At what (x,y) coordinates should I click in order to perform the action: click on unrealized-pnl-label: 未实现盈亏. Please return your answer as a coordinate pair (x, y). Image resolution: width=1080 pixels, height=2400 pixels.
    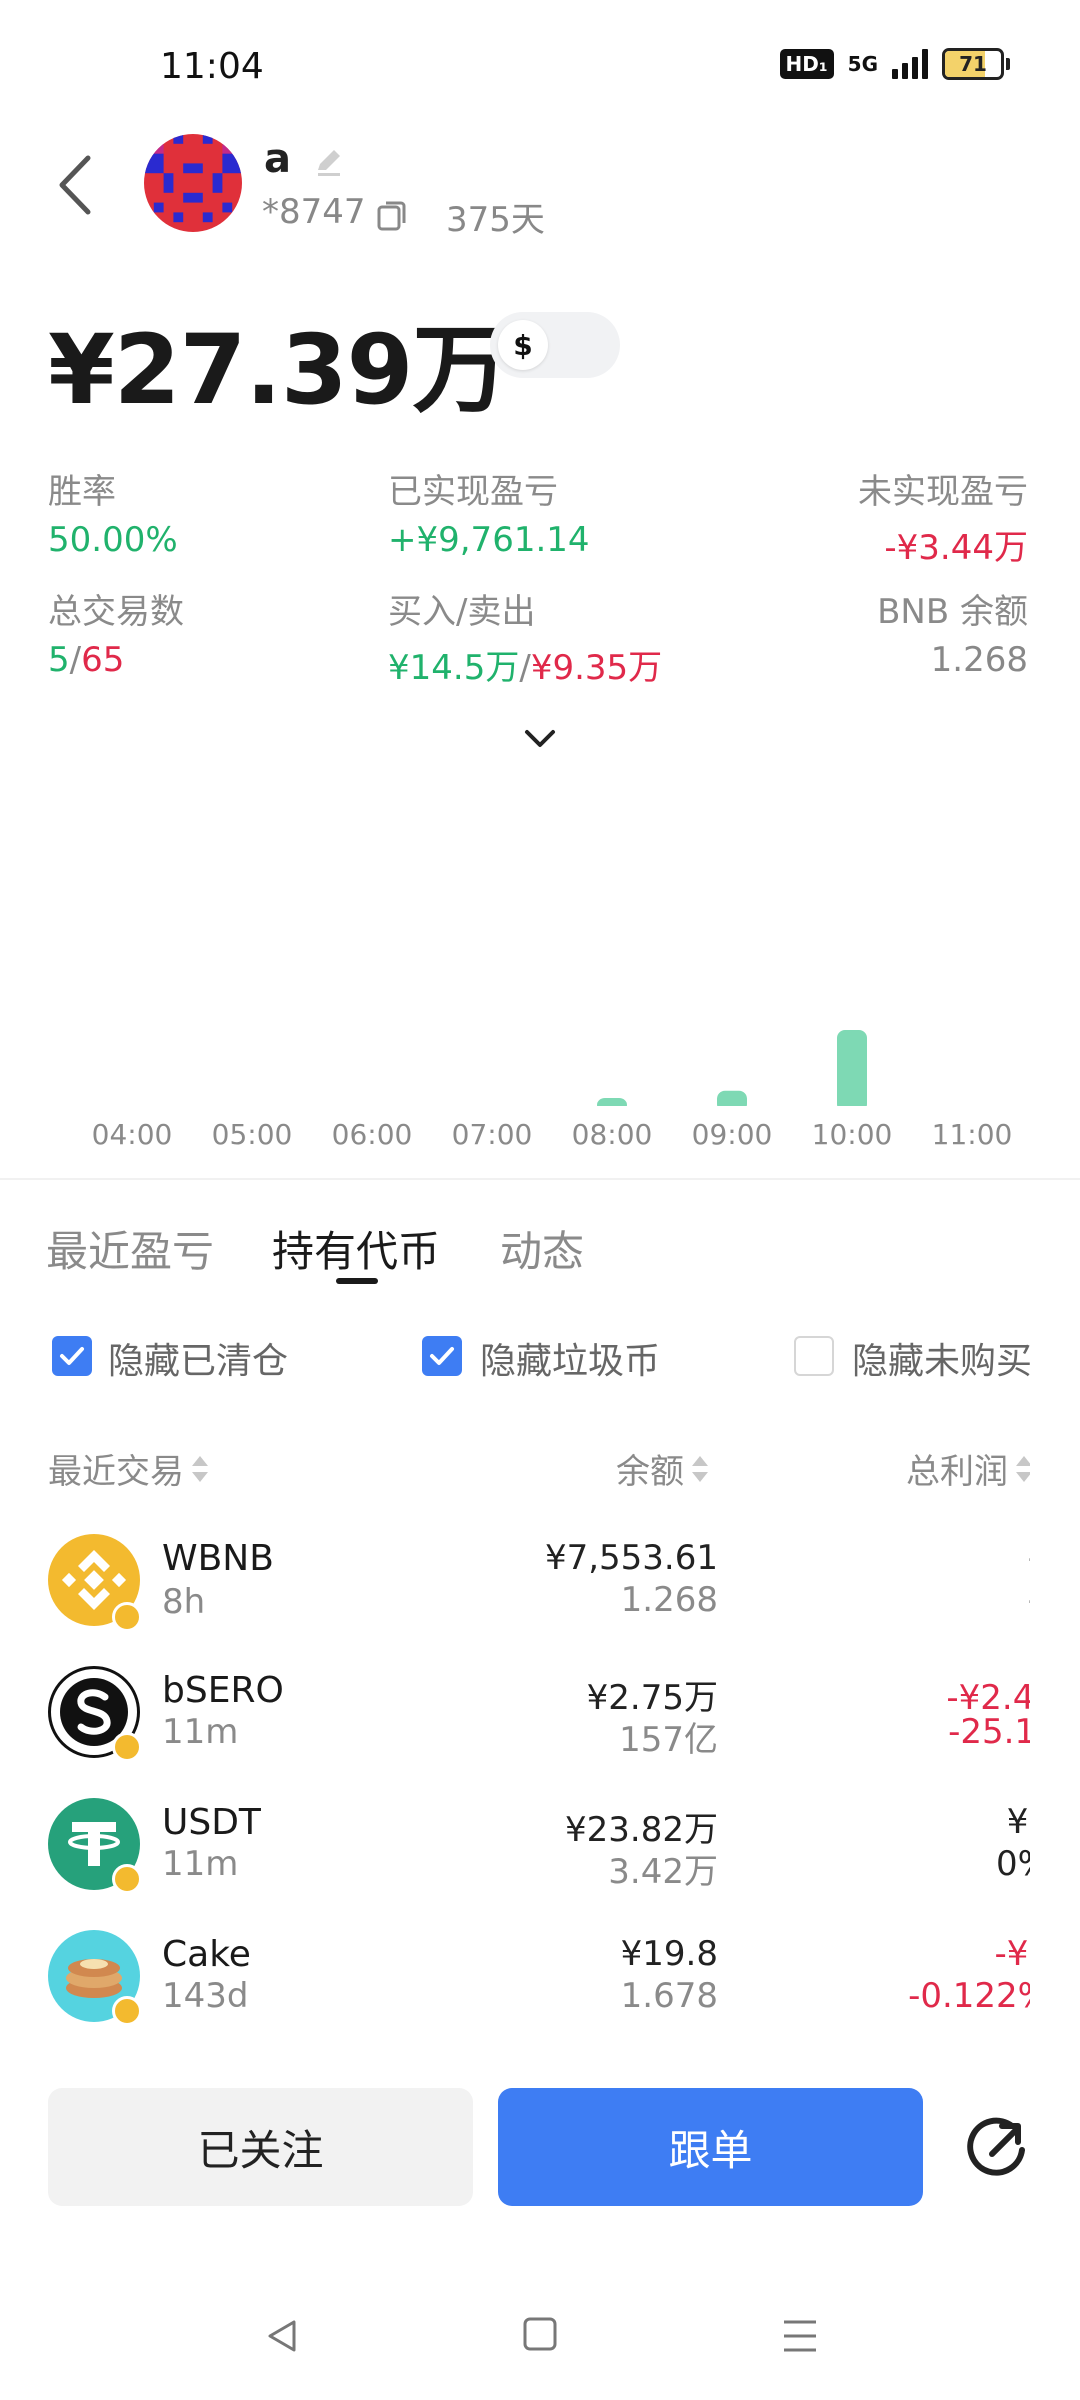
    Looking at the image, I should click on (943, 492).